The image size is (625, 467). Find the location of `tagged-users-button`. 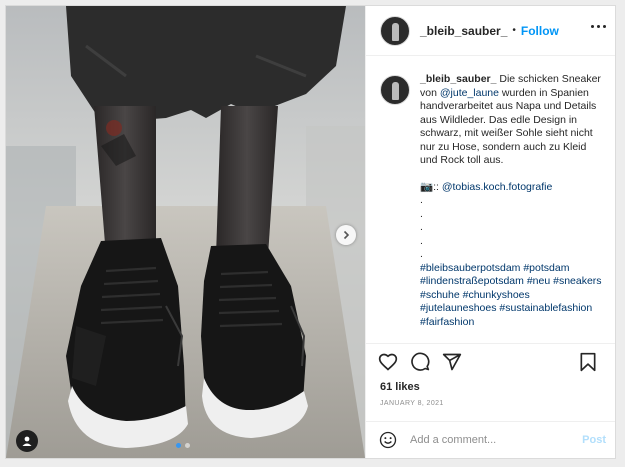

tagged-users-button is located at coordinates (27, 441).